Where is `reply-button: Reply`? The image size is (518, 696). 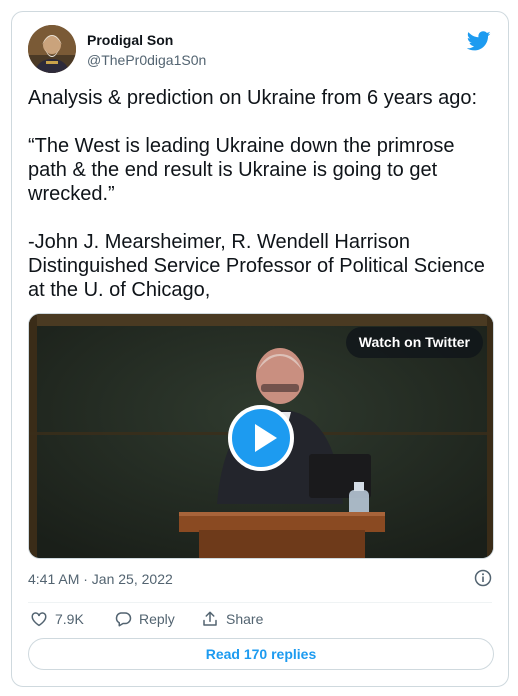
reply-button: Reply is located at coordinates (144, 619).